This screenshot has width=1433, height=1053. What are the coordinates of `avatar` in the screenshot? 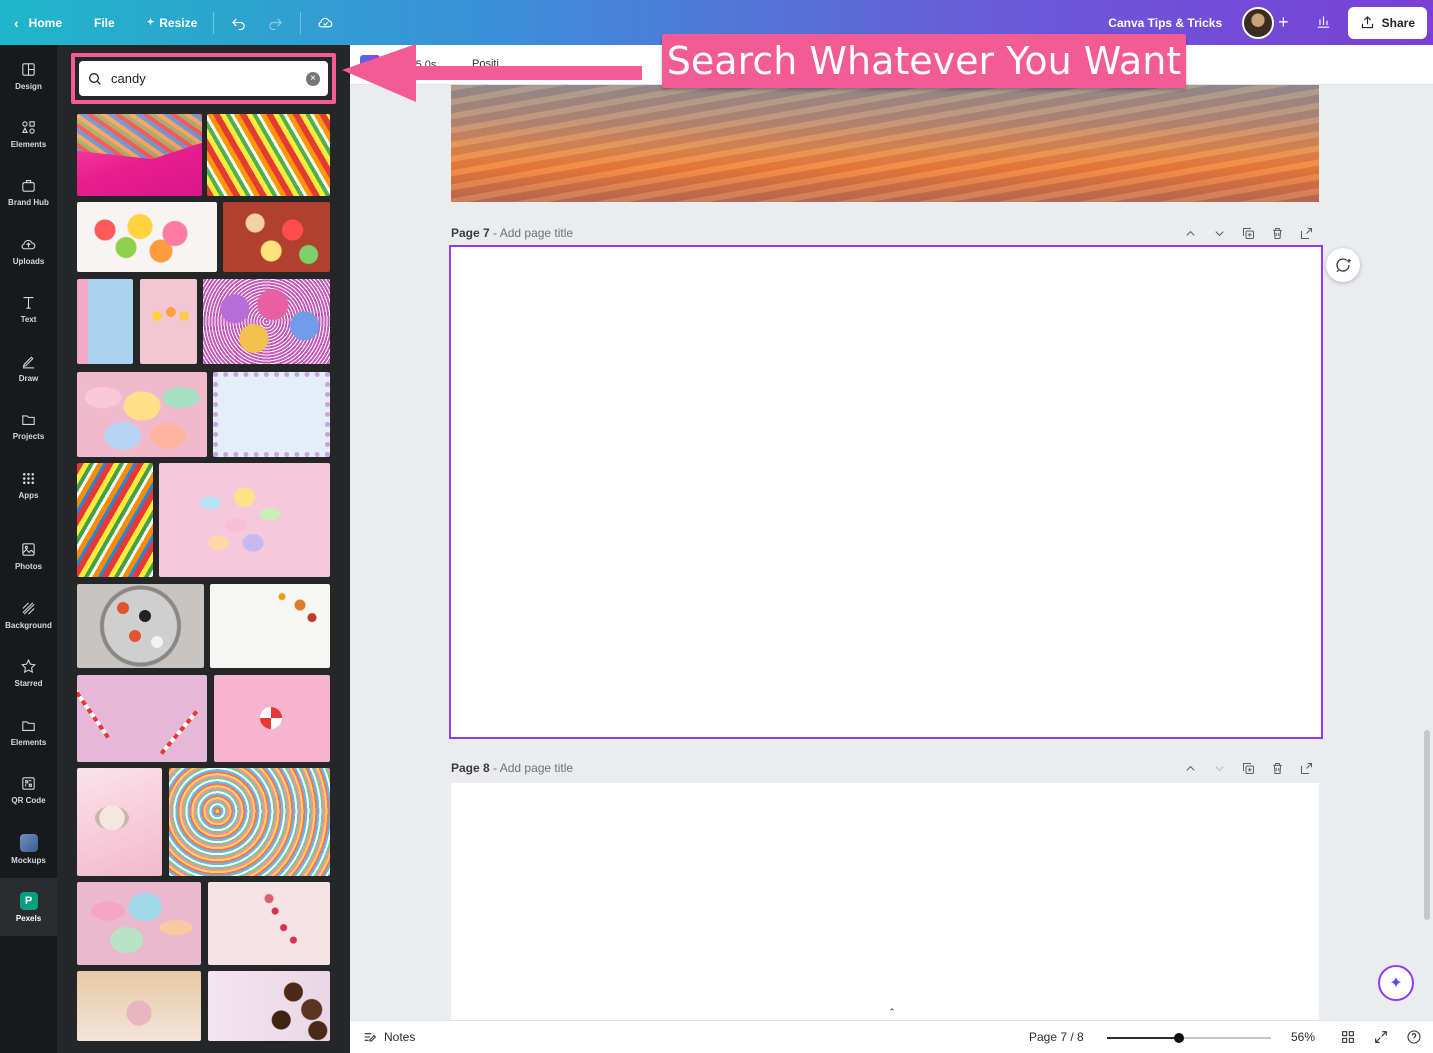 It's located at (1258, 22).